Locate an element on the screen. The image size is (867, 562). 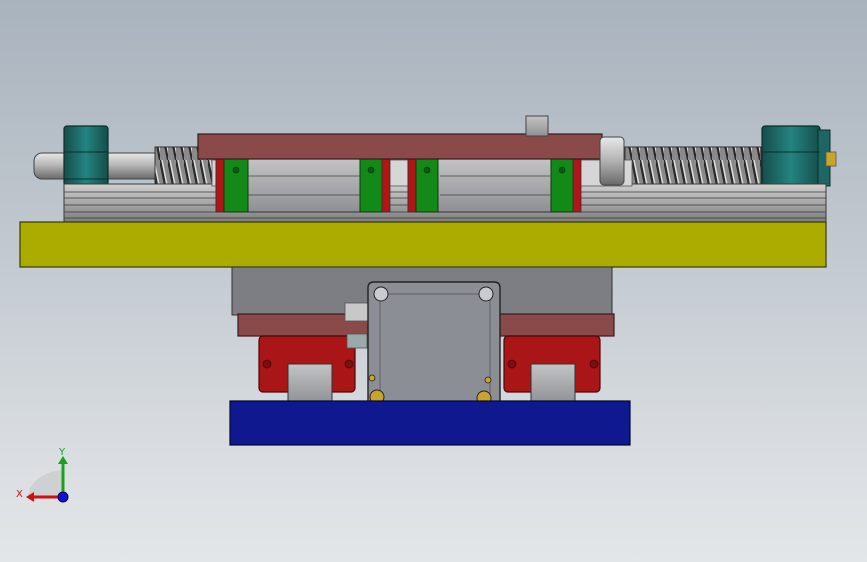
left-end-cap is located at coordinates (86, 156).